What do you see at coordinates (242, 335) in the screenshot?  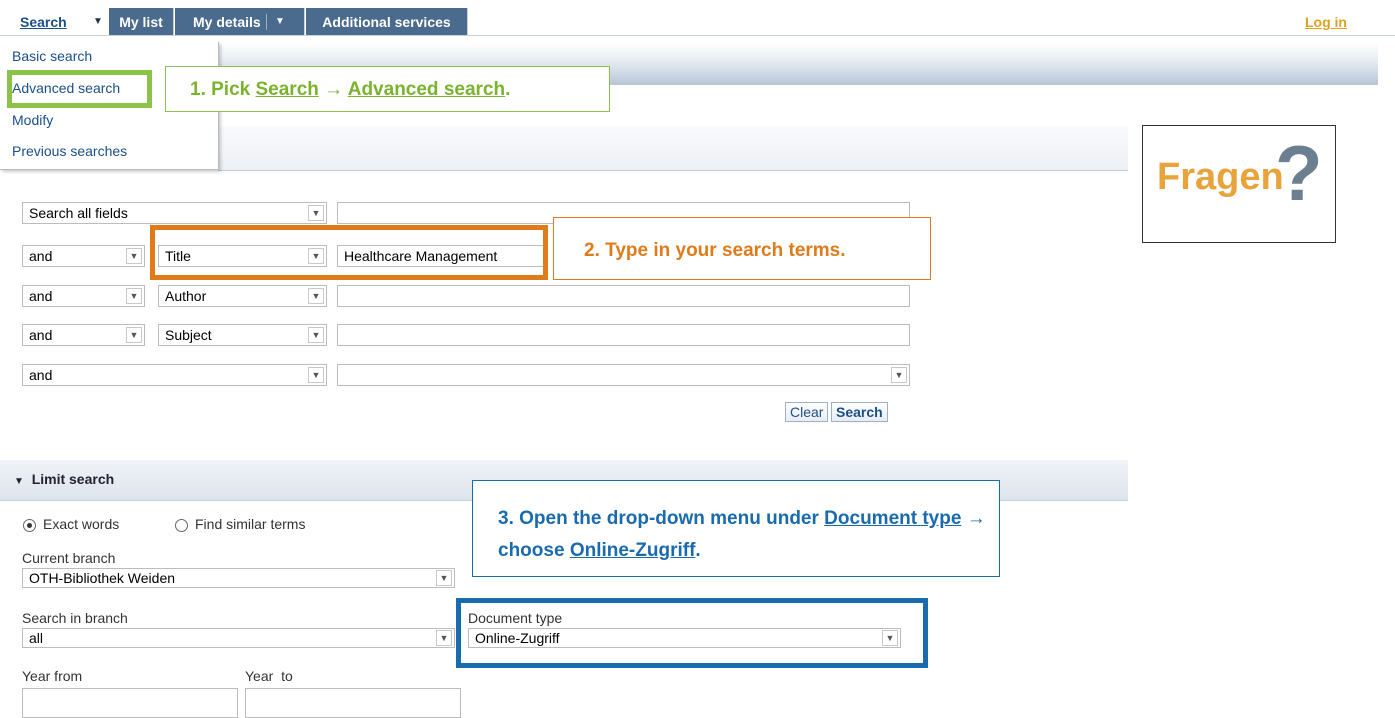 I see `field-select: Subject ▼` at bounding box center [242, 335].